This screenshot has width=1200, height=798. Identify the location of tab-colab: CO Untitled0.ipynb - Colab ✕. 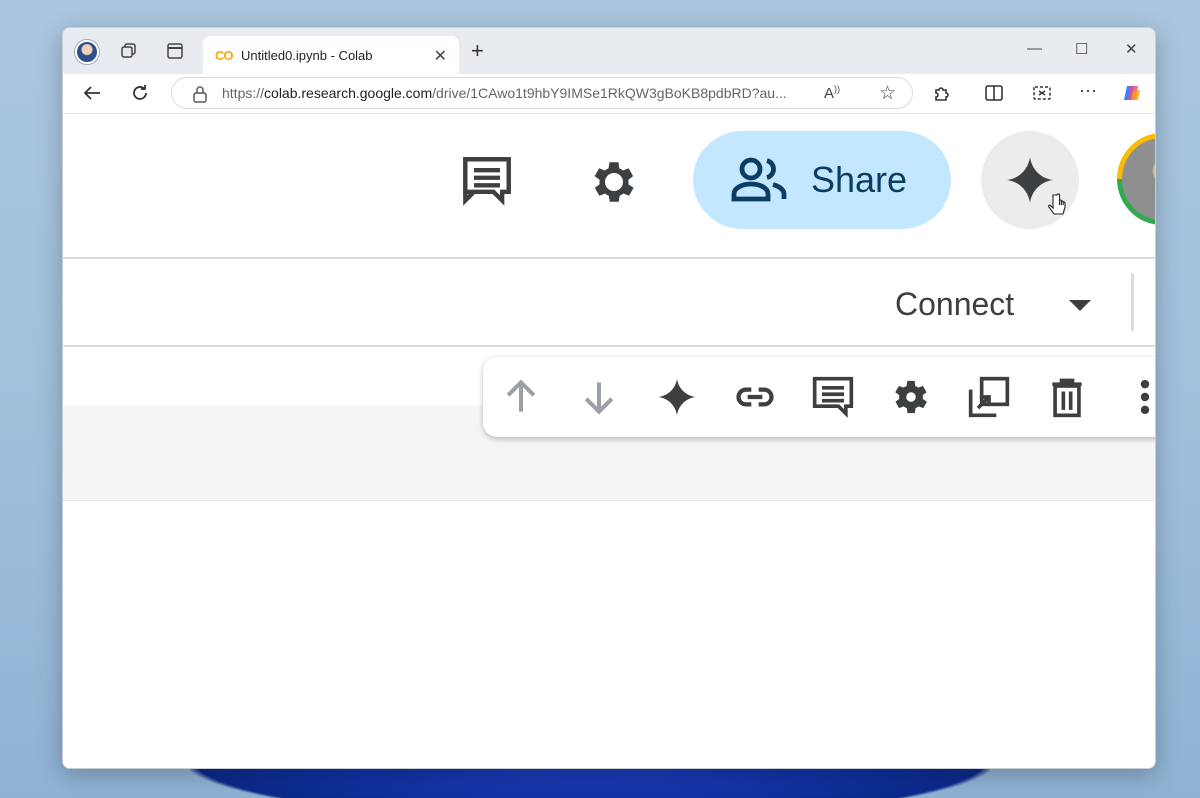
(331, 55).